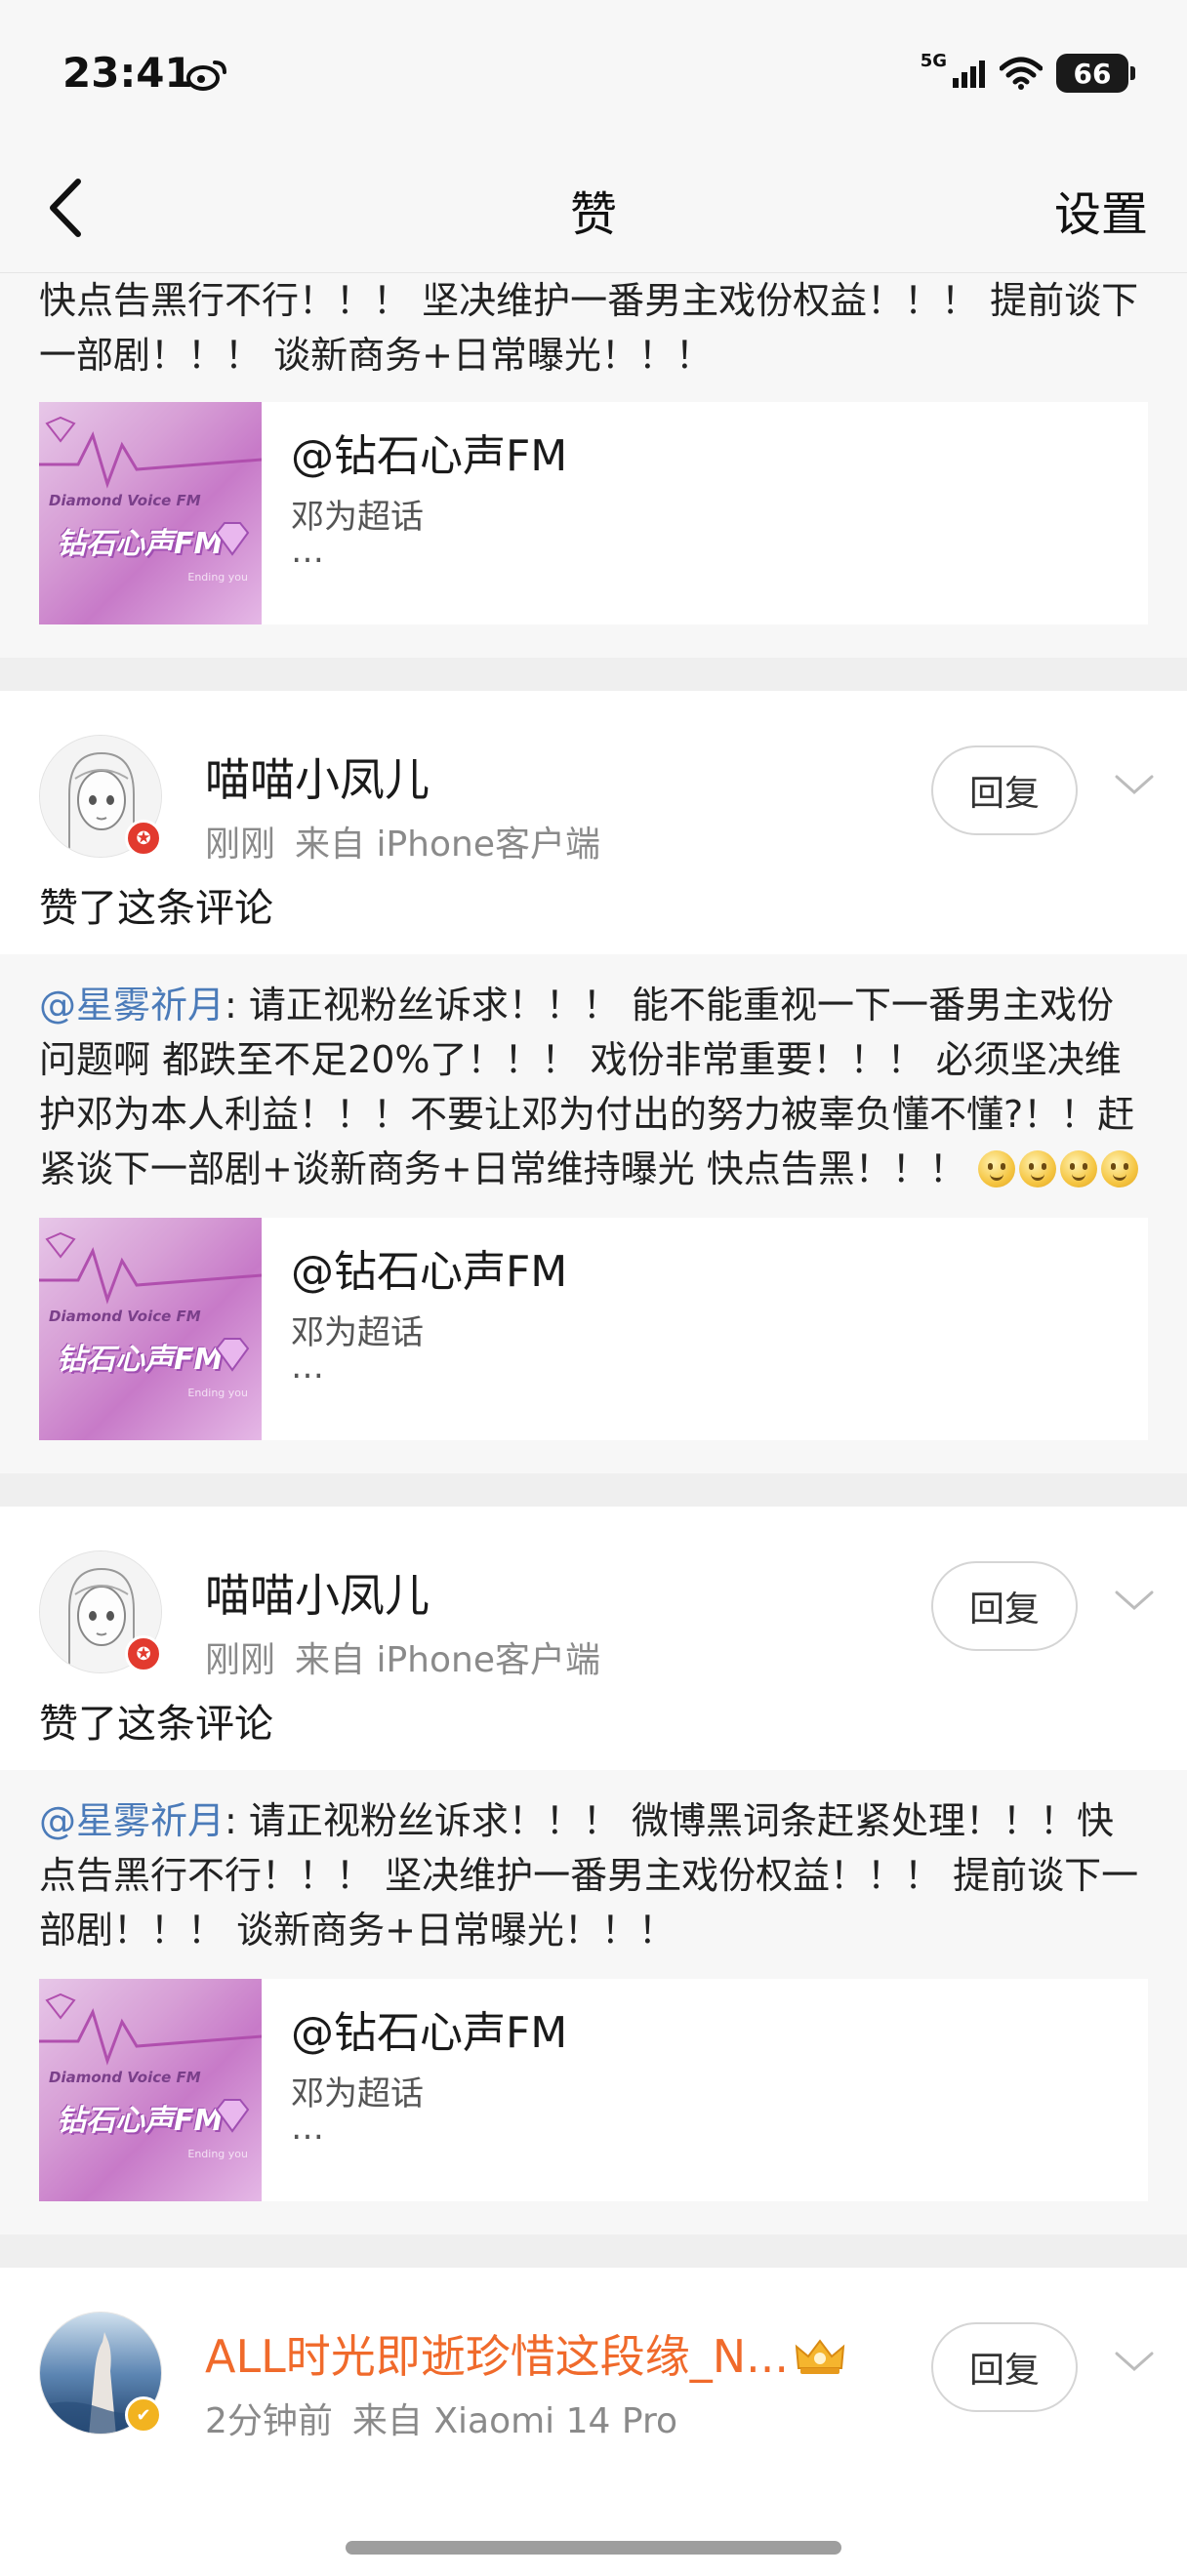 The width and height of the screenshot is (1187, 2576). I want to click on verified-badge-icon: ✔, so click(143, 2415).